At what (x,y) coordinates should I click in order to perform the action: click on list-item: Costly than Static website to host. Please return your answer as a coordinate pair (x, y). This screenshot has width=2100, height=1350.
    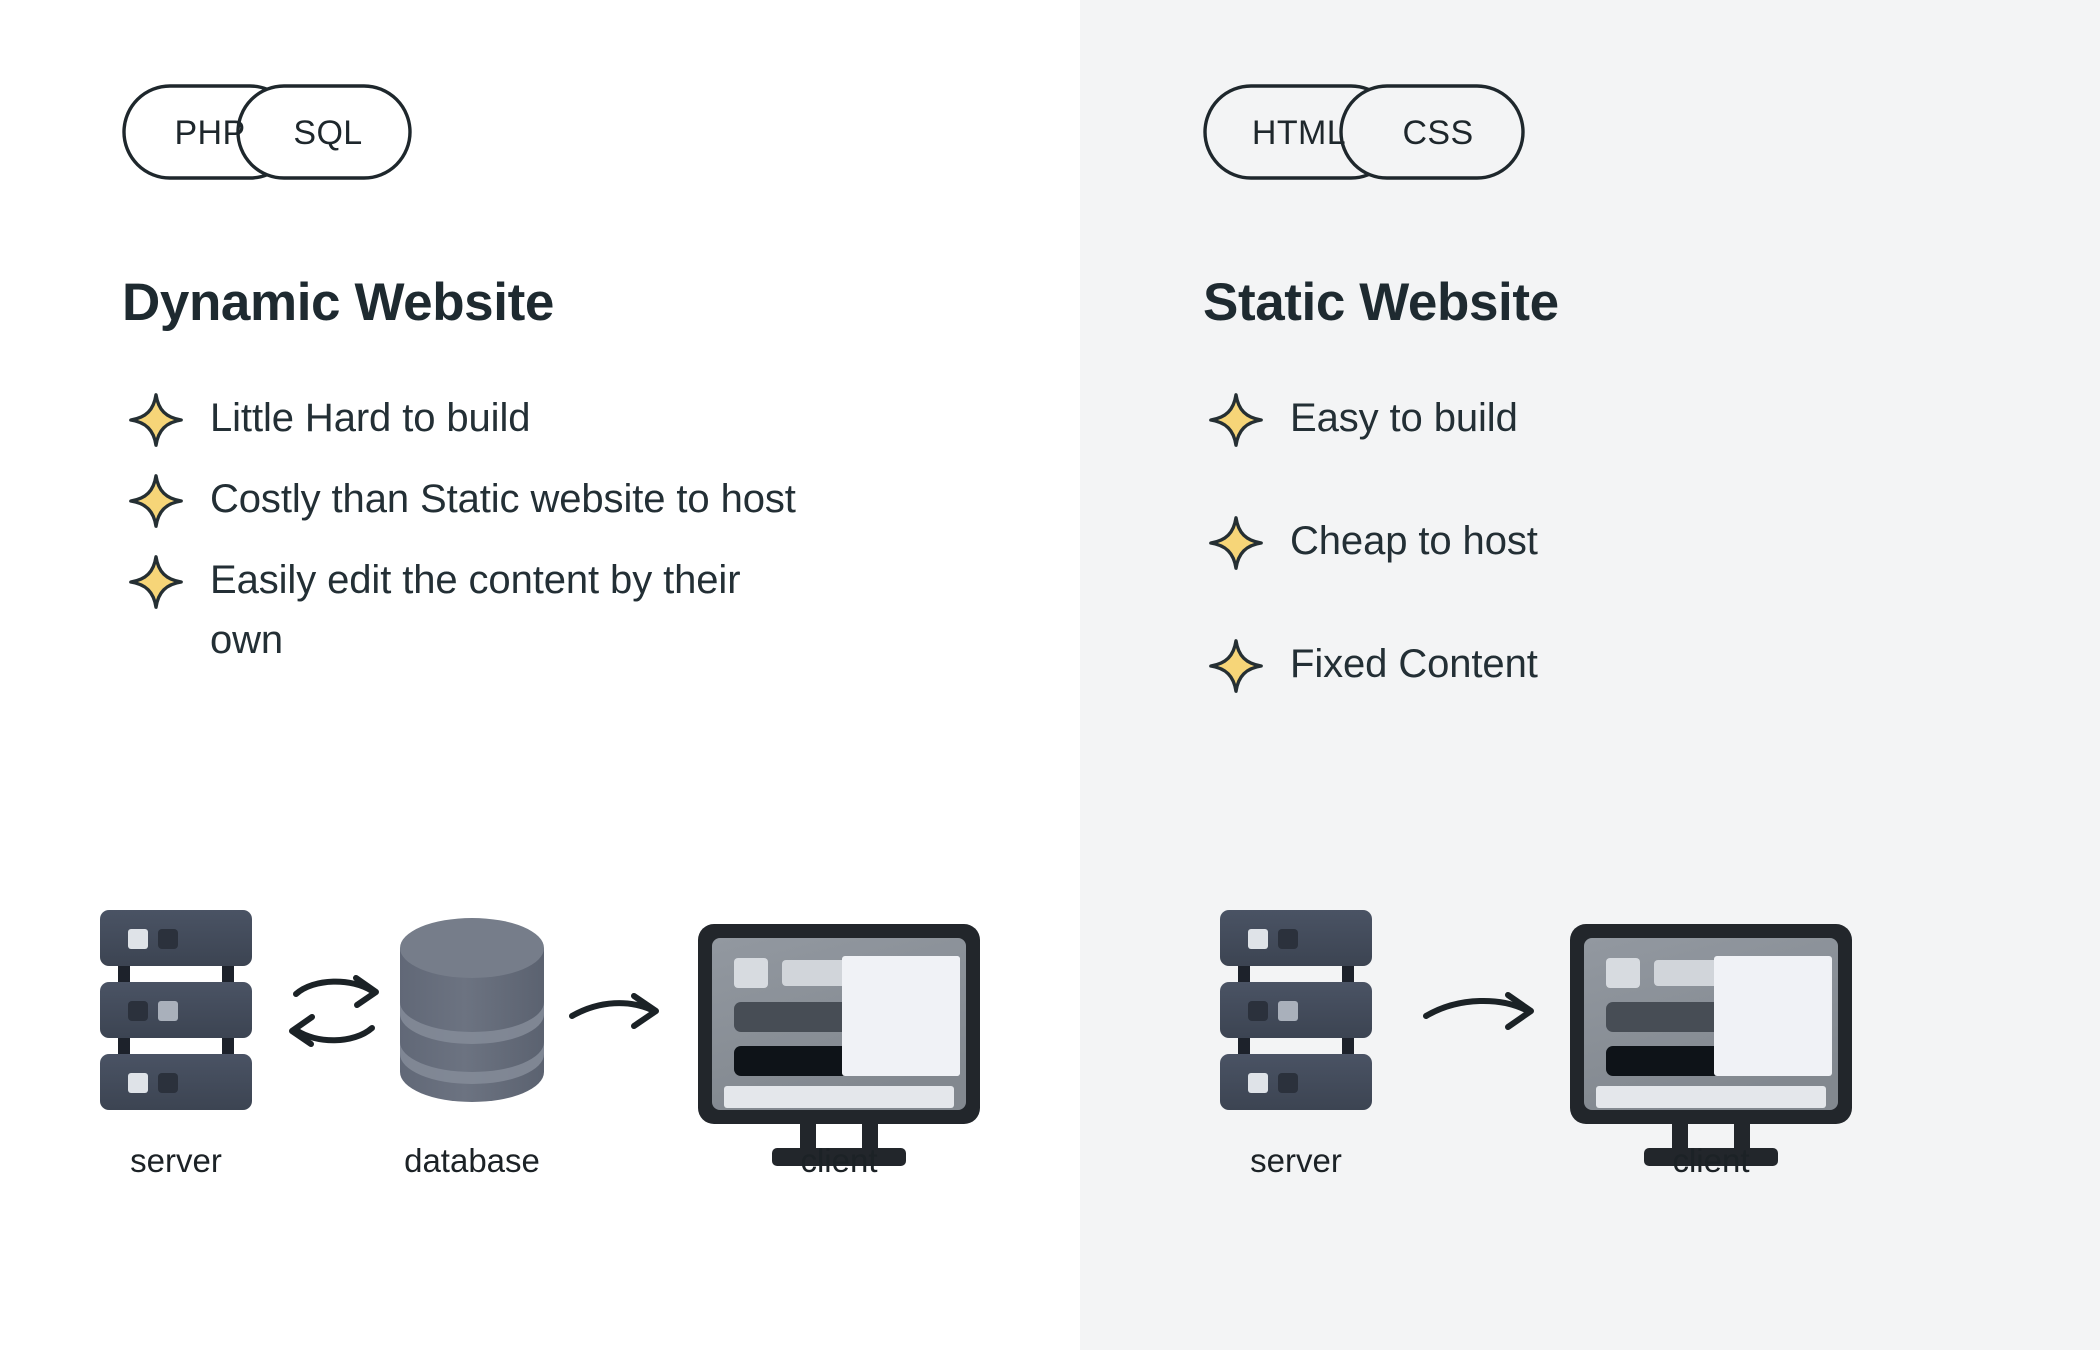
    Looking at the image, I should click on (508, 499).